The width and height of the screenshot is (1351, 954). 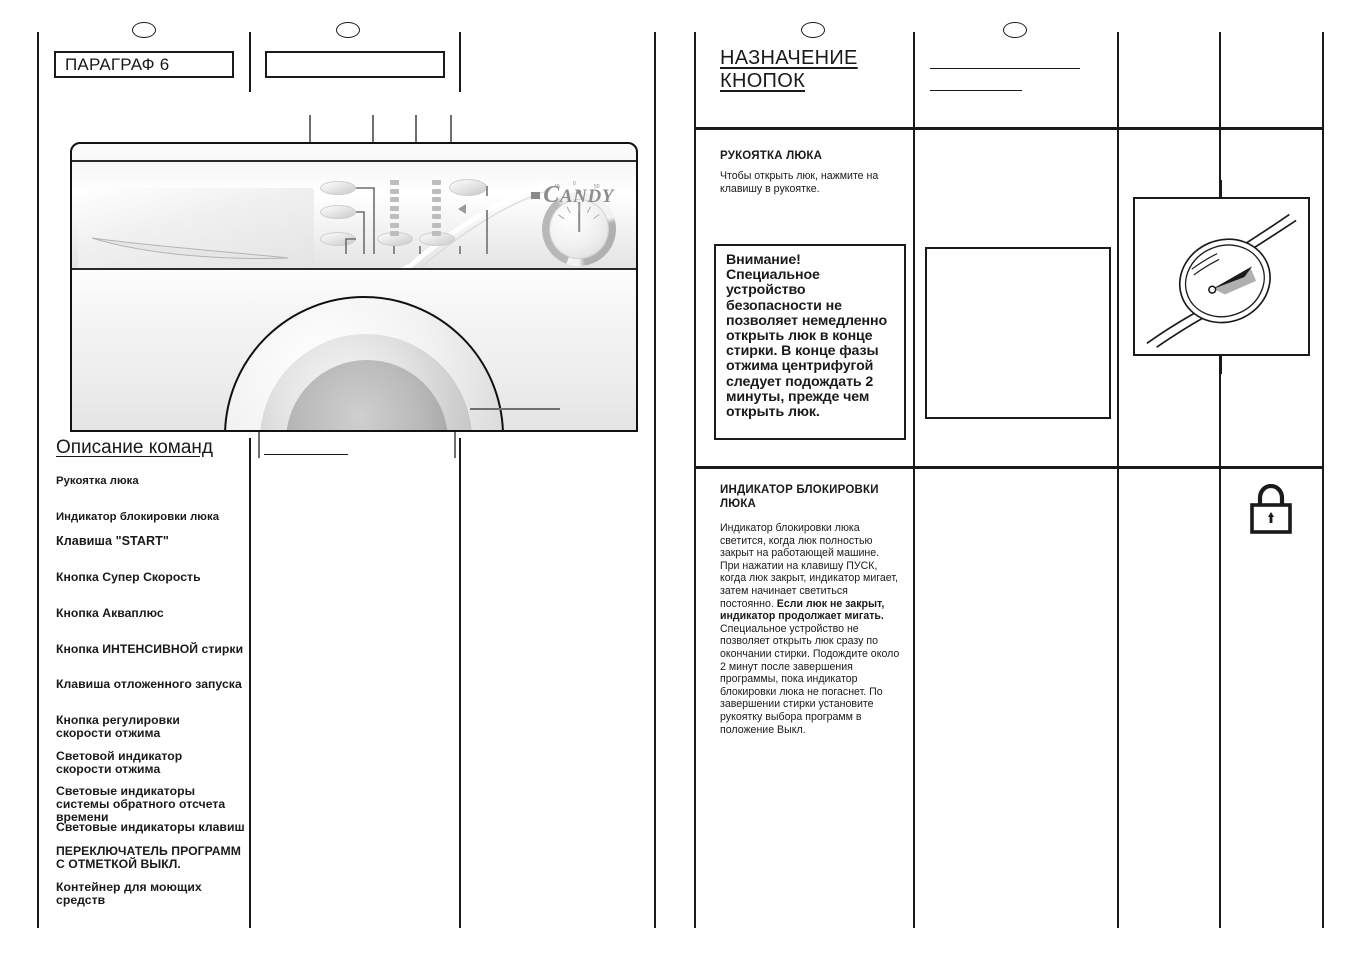 I want to click on list-item: Кнопка Акваплюс, so click(x=110, y=613).